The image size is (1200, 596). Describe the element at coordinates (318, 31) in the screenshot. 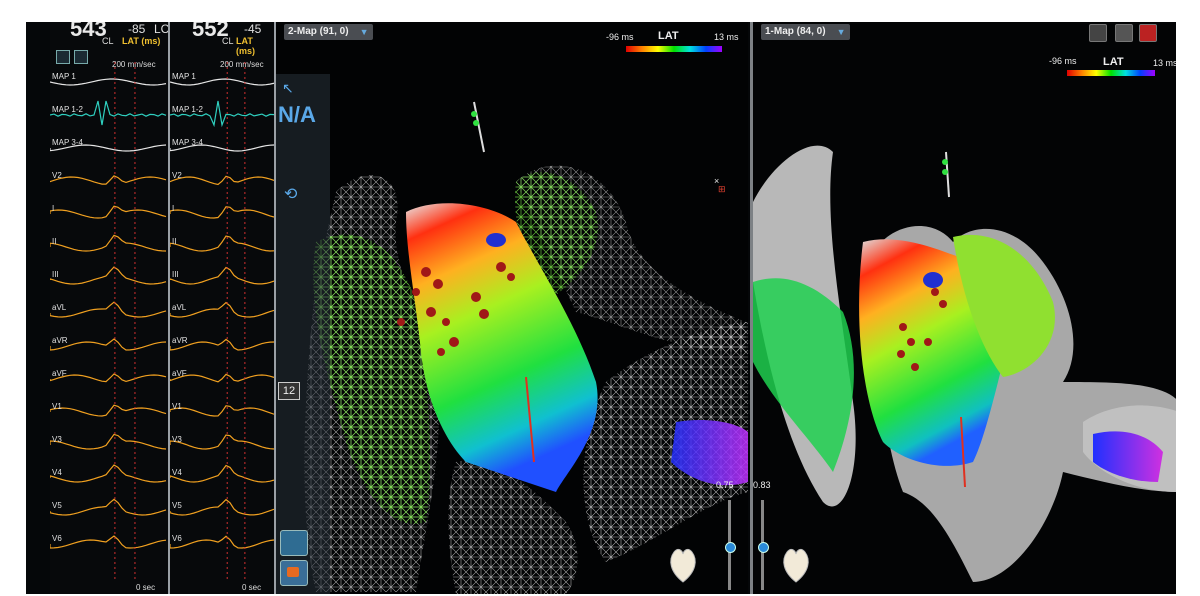

I see `map-title-text: 2-Map (91, 0)` at that location.